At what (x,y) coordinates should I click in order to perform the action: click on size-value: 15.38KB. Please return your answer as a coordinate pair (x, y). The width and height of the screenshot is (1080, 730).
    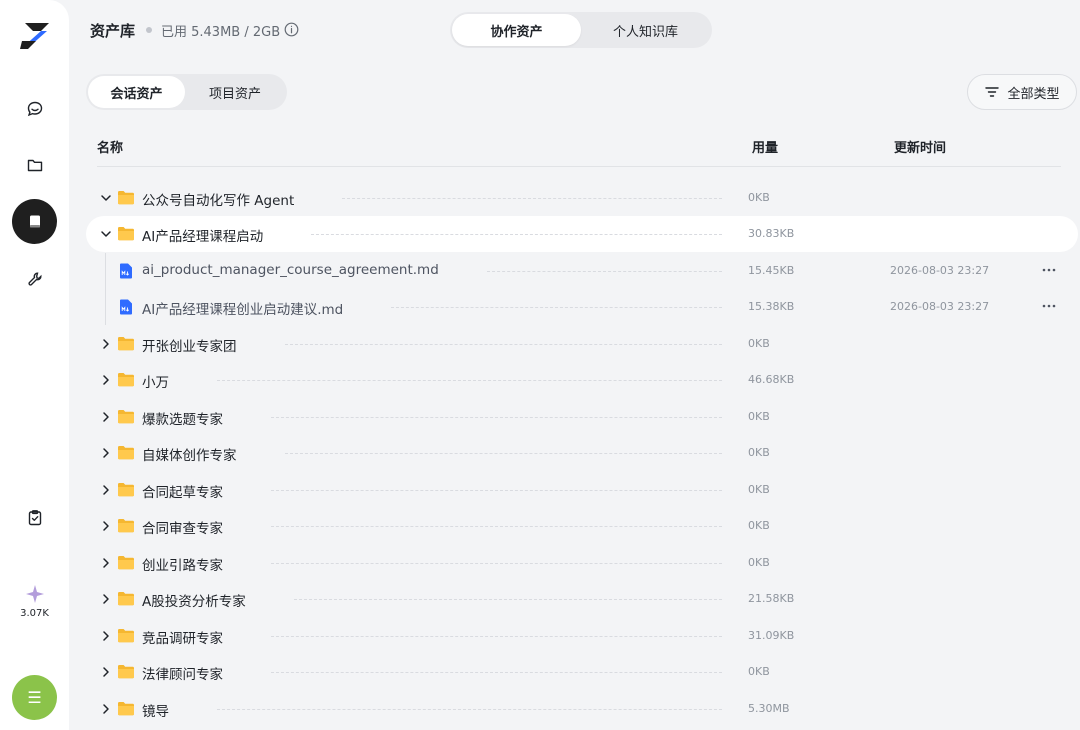
    Looking at the image, I should click on (771, 306).